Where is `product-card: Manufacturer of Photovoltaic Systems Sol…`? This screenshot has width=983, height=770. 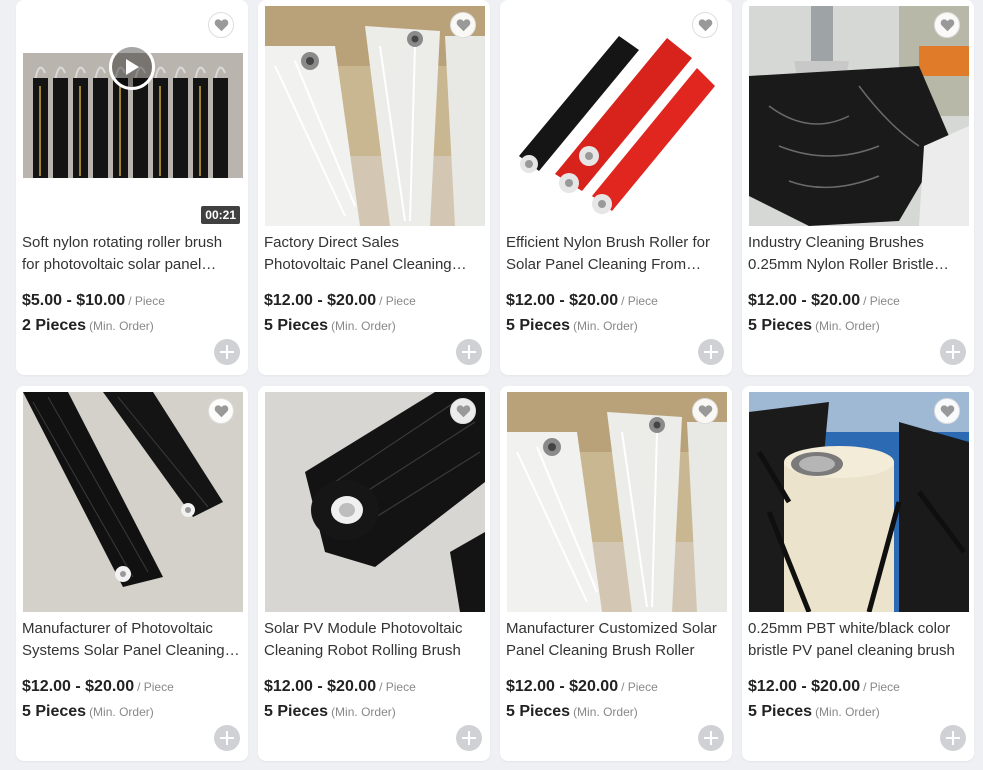 product-card: Manufacturer of Photovoltaic Systems Sol… is located at coordinates (132, 573).